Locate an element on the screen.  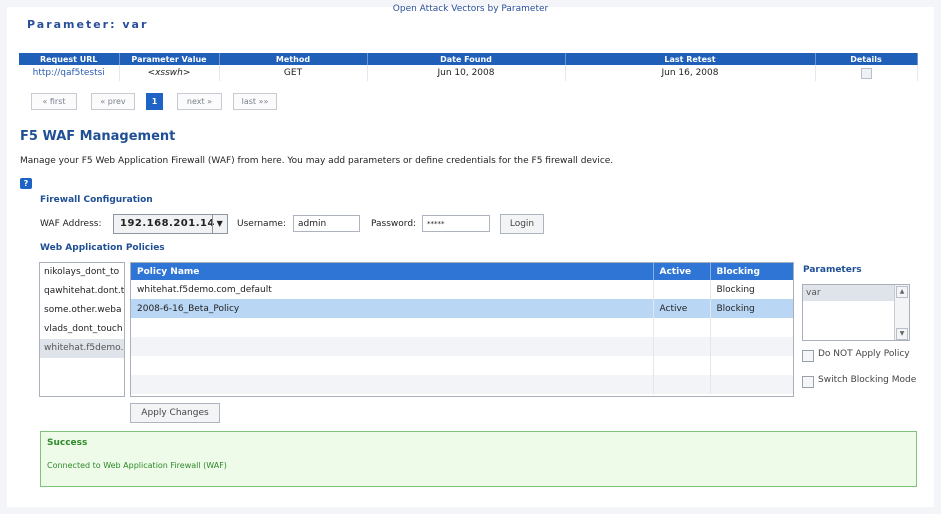
policy-active-cell: Active is located at coordinates (682, 308).